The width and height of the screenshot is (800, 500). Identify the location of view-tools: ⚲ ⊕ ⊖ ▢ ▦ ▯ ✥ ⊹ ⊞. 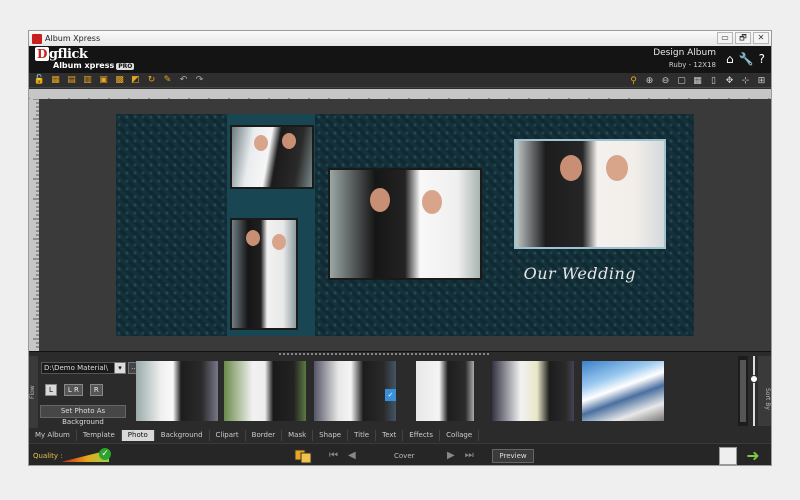
(697, 80).